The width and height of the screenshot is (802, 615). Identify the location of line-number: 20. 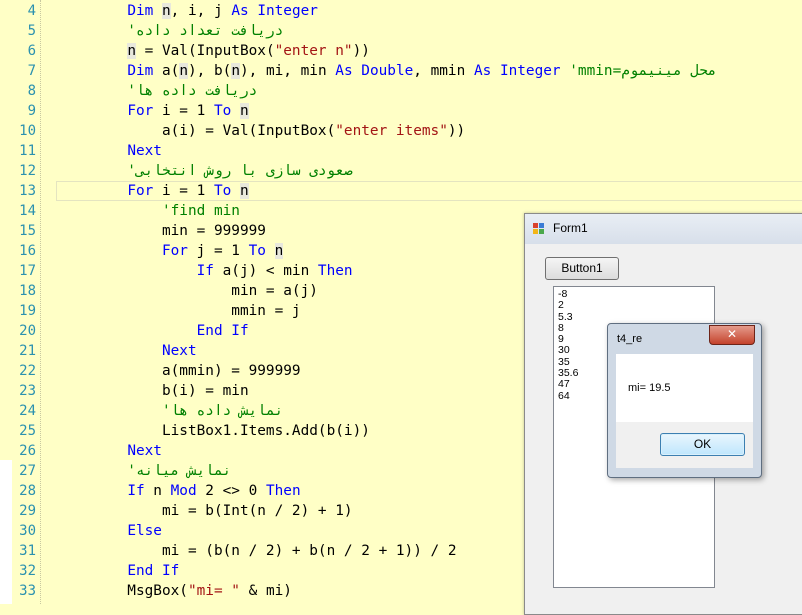
(27, 331).